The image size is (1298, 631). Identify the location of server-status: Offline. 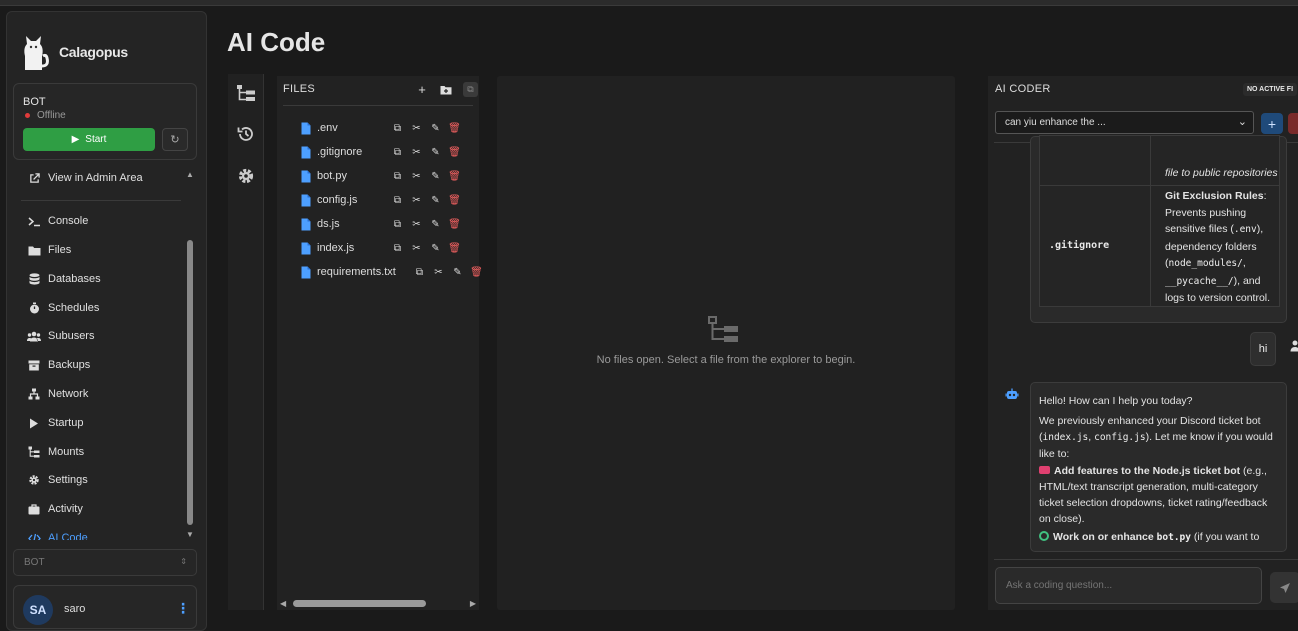
(45, 115).